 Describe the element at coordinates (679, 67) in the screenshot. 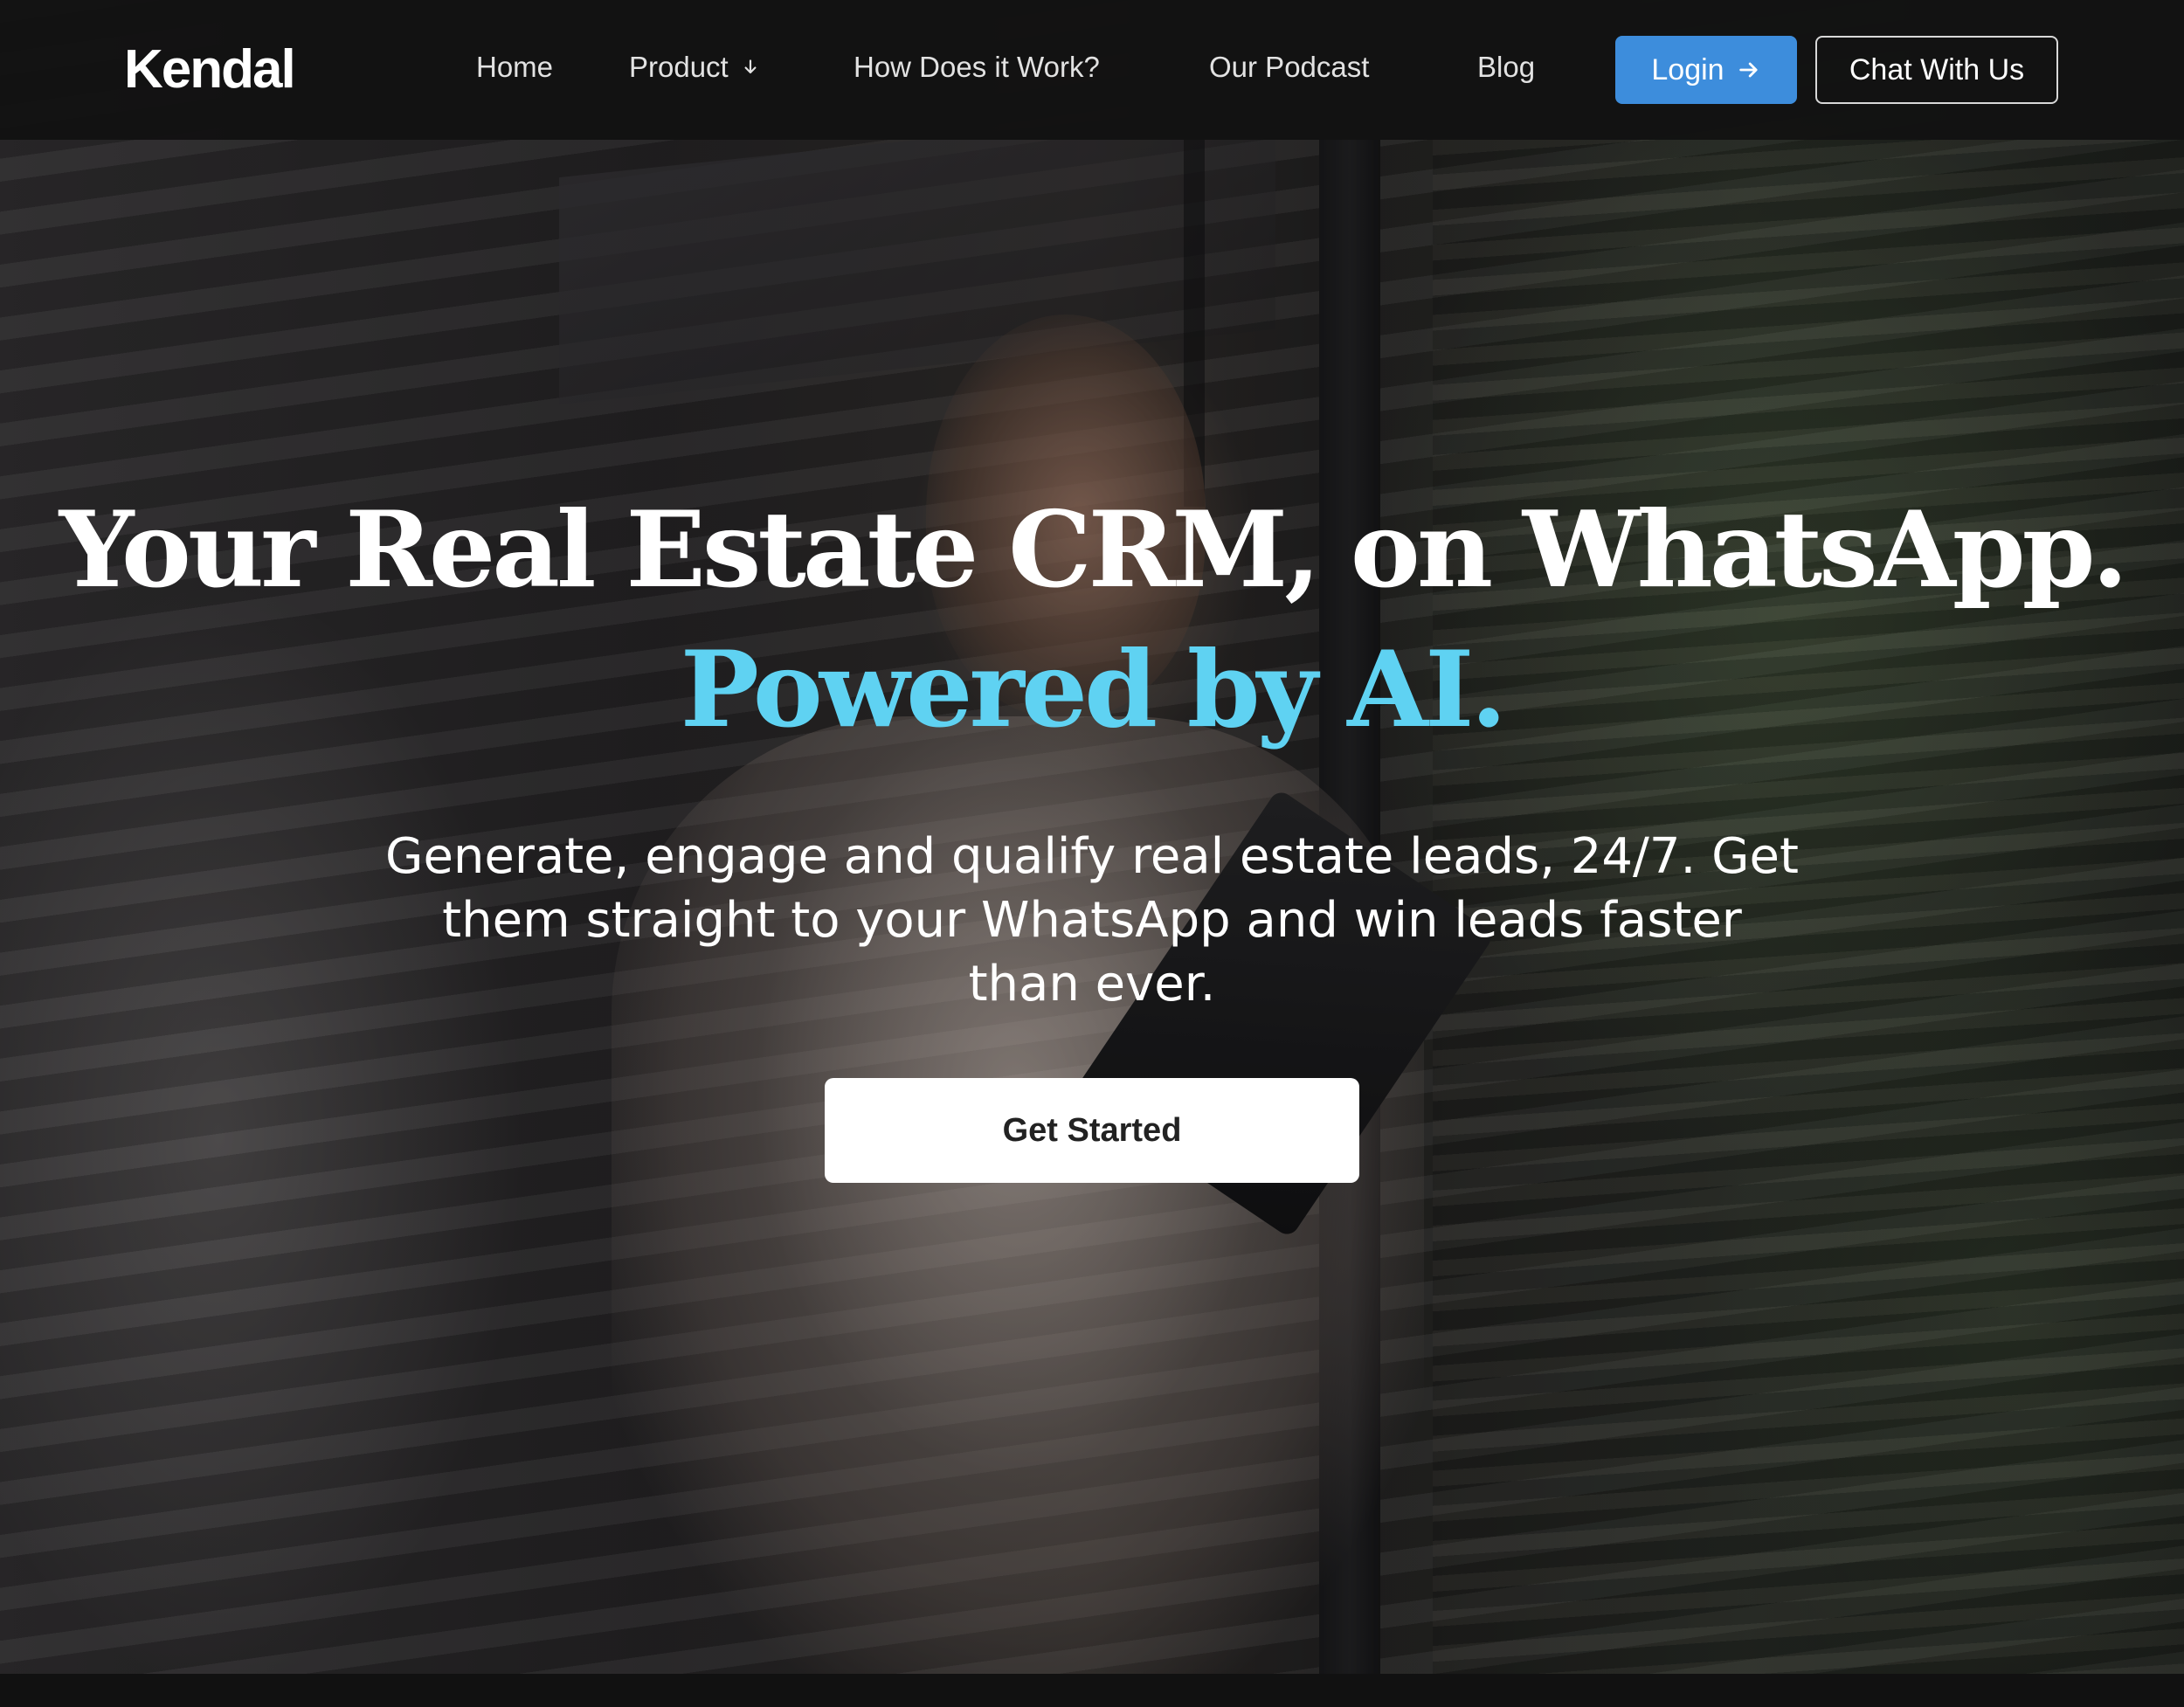

I see `nav-link-label: Product` at that location.